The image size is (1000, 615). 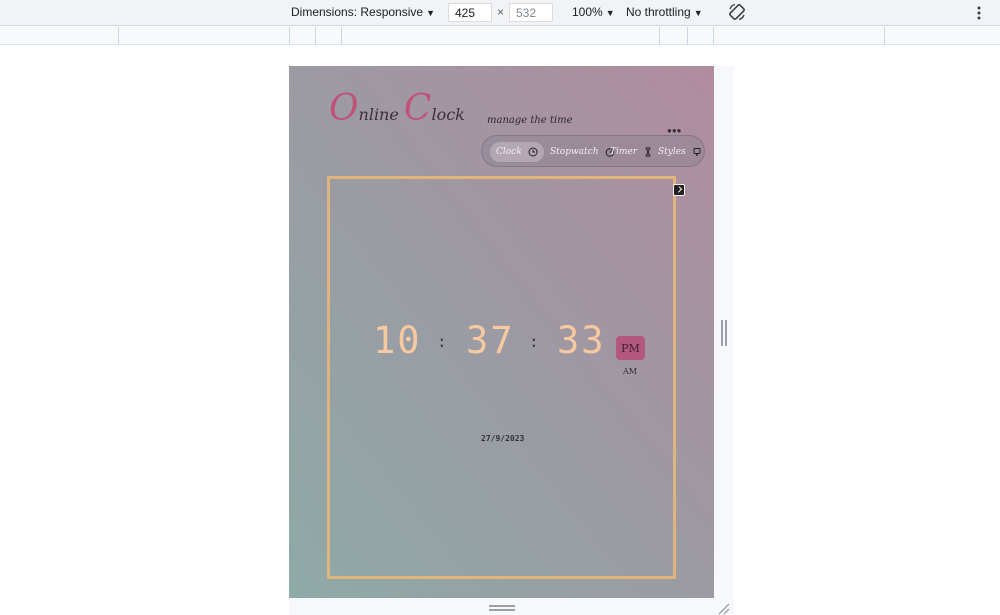 I want to click on resize-handle-right, so click(x=724, y=333).